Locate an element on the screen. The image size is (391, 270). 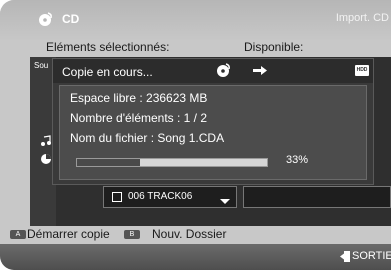
selected-items-header: Eléments sélectionnés: is located at coordinates (108, 47).